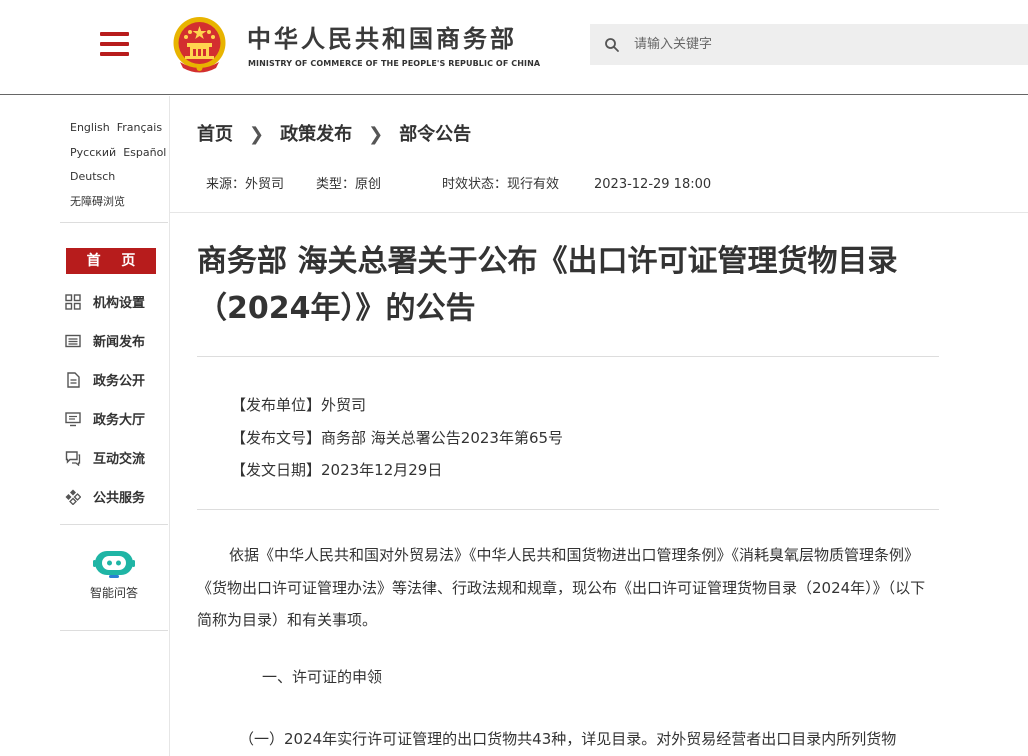 This screenshot has height=756, width=1028. Describe the element at coordinates (144, 152) in the screenshot. I see `lang-spanish-link: Español` at that location.